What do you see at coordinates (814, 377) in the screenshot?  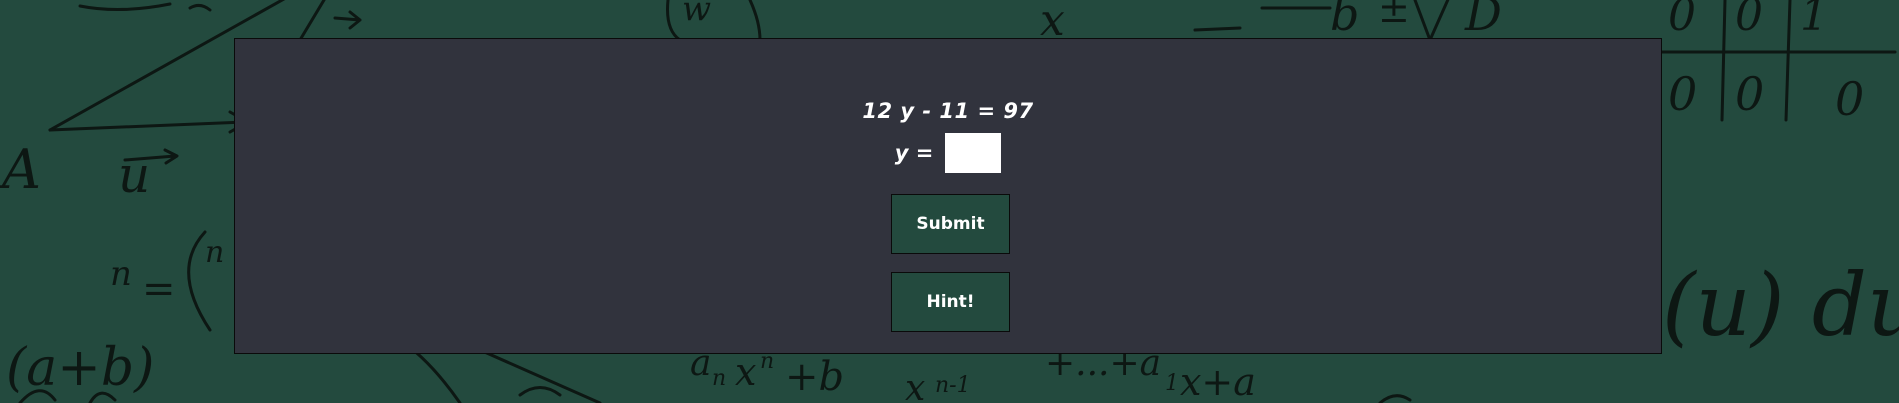 I see `svg-text: +b` at bounding box center [814, 377].